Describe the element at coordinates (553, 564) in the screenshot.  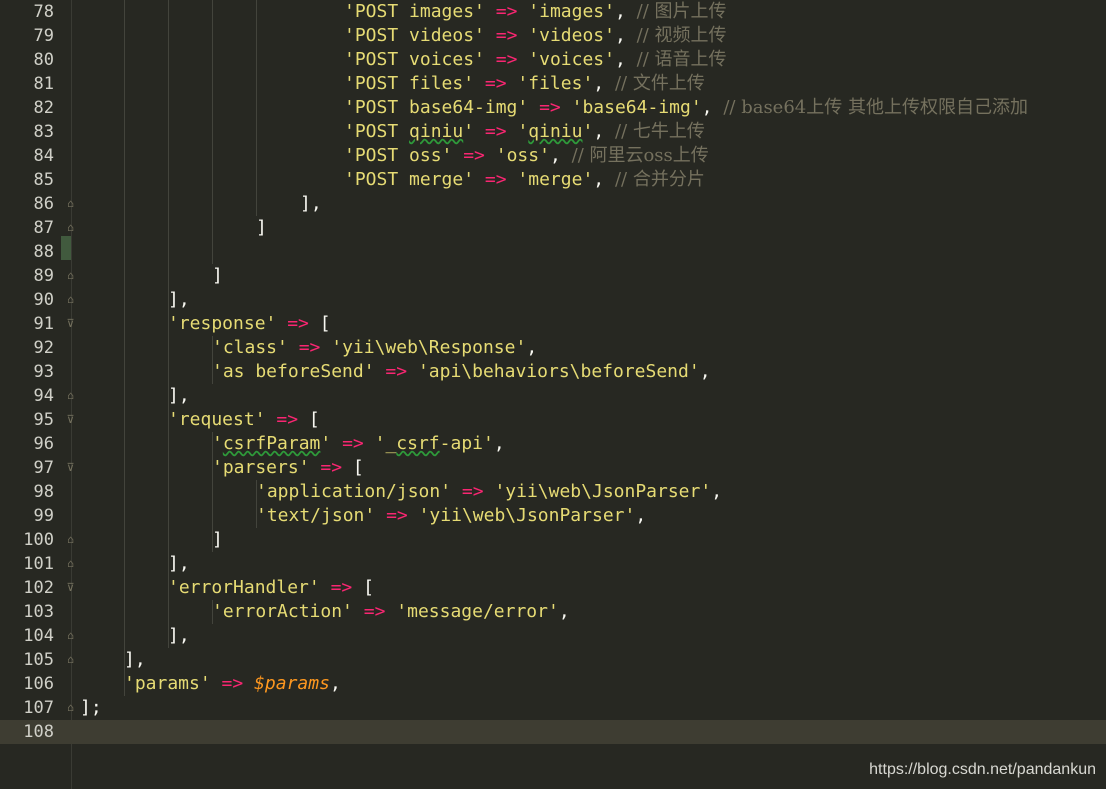
I see `code-line: 101 ⌂],` at that location.